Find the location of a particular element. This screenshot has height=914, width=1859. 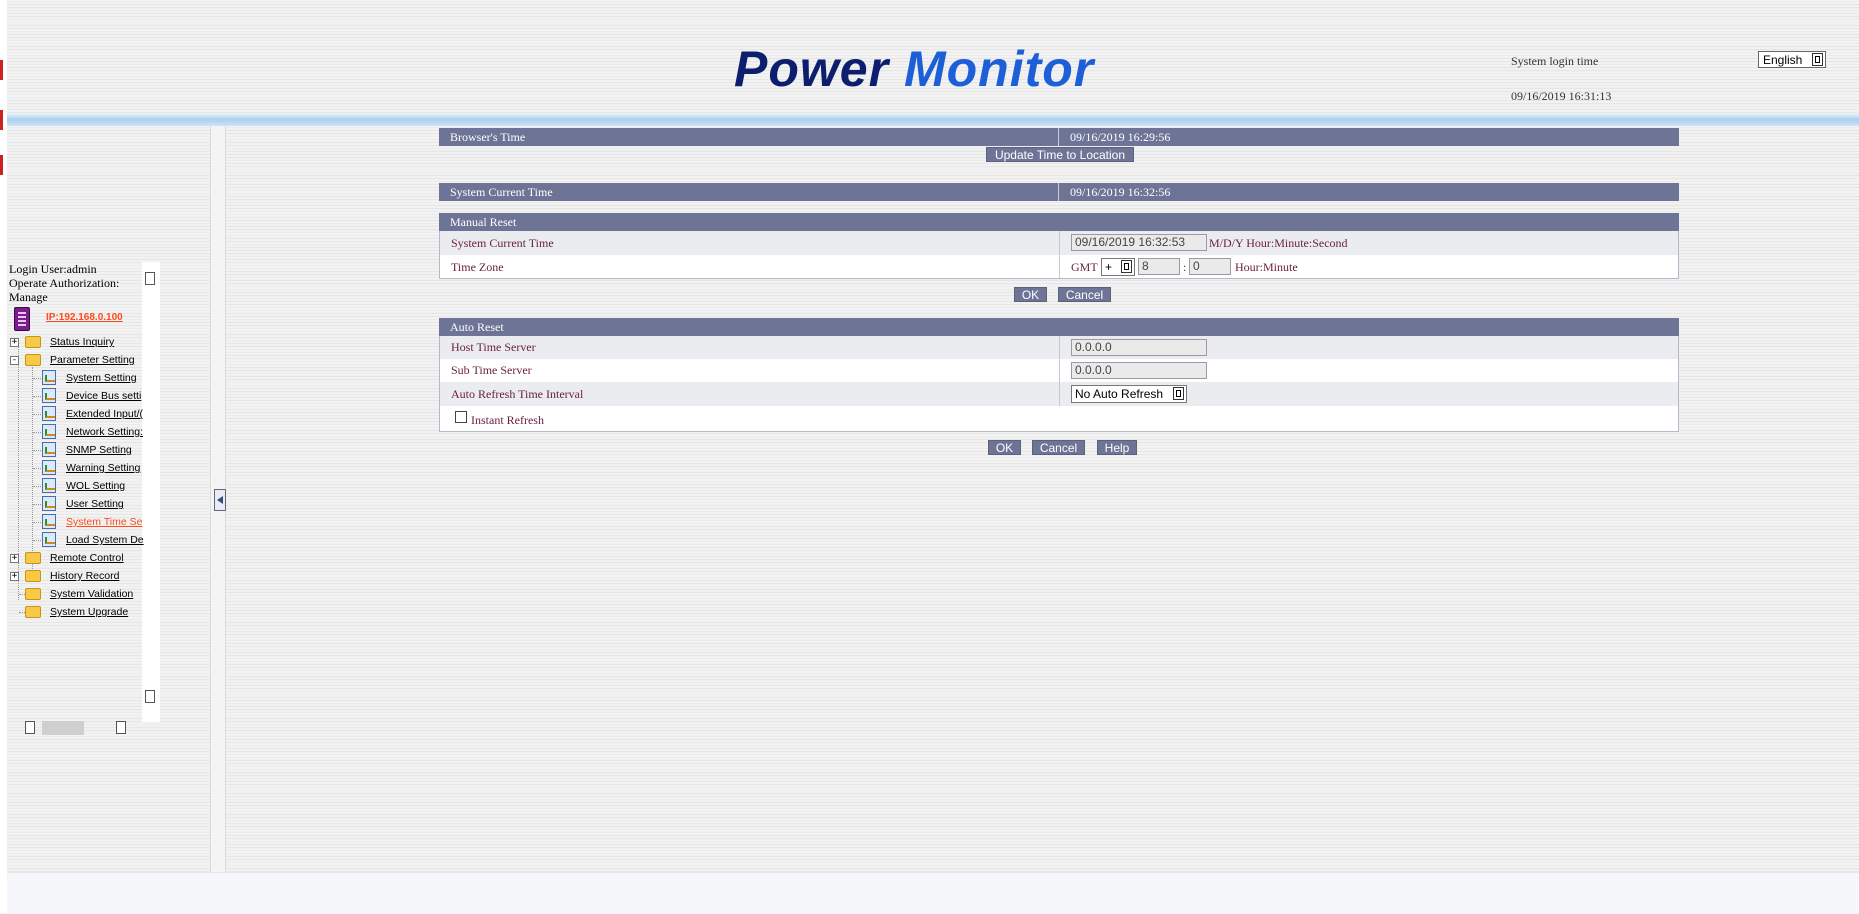

browser-time-value: 09/16/2019 16:29:56 is located at coordinates (1120, 137).